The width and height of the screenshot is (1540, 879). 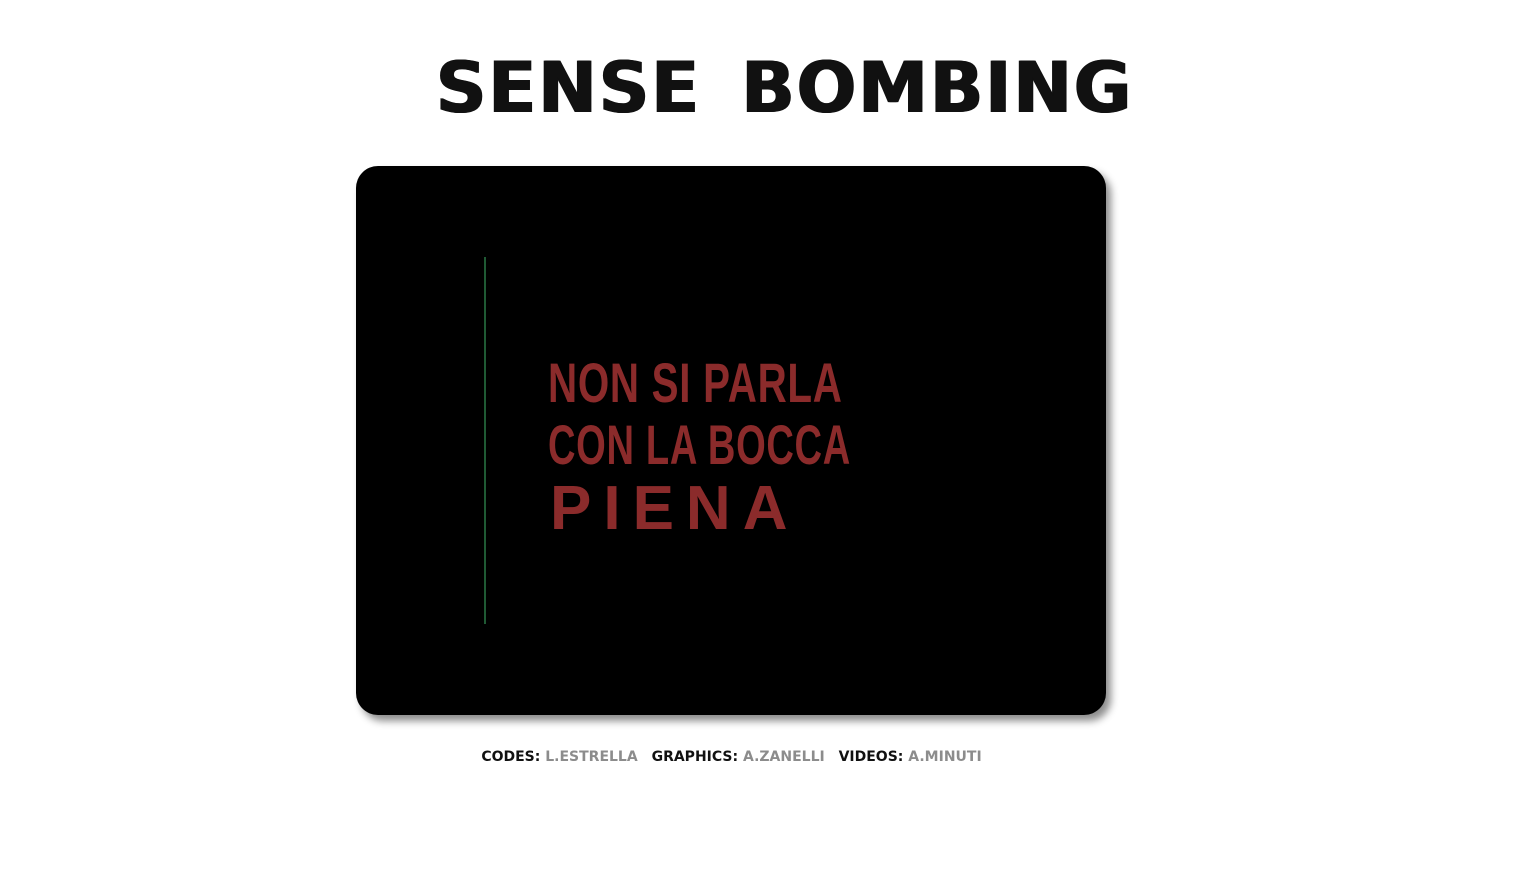 What do you see at coordinates (871, 757) in the screenshot?
I see `videos-label: VIDEOS:` at bounding box center [871, 757].